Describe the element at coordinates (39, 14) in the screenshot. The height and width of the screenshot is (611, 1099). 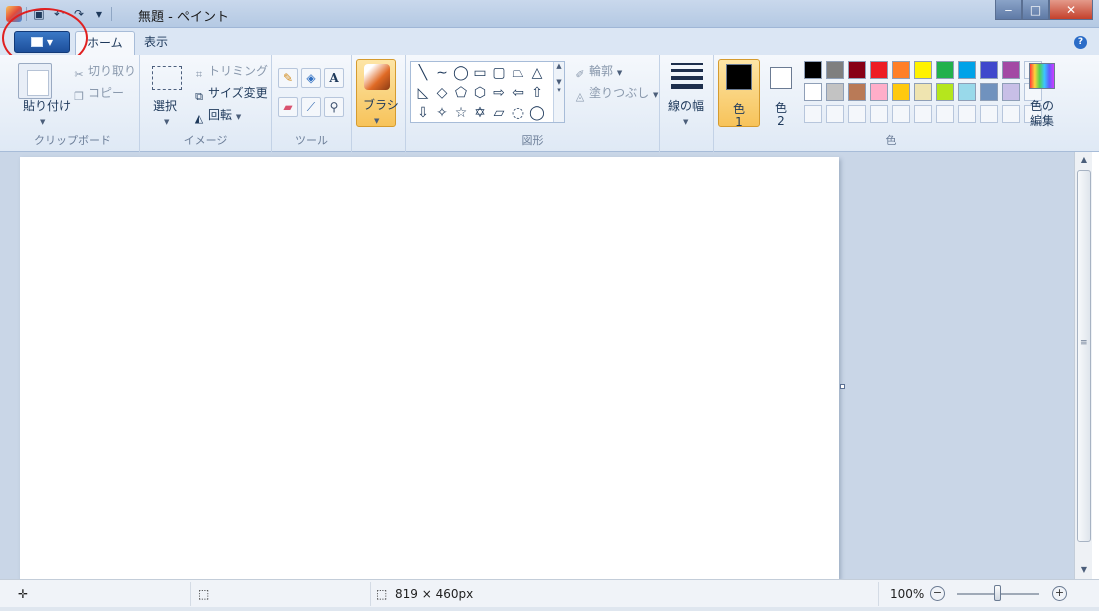
I see `save-icon: ▣` at that location.